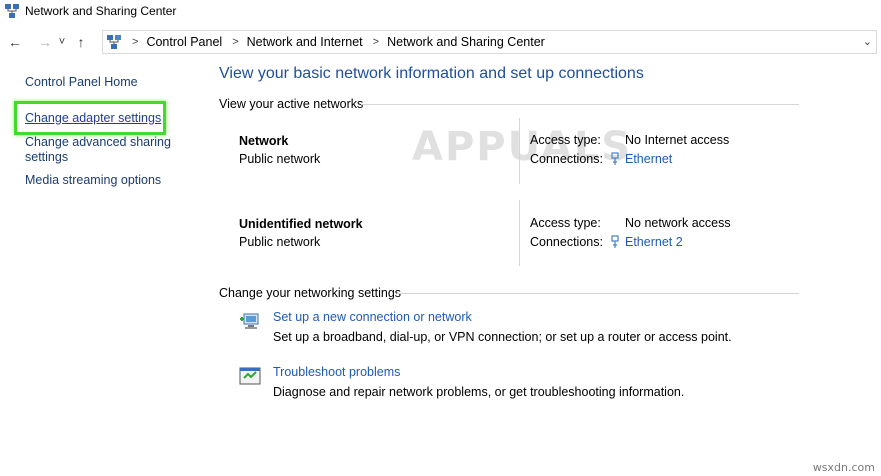 The image size is (881, 476). I want to click on forward-button: →, so click(45, 42).